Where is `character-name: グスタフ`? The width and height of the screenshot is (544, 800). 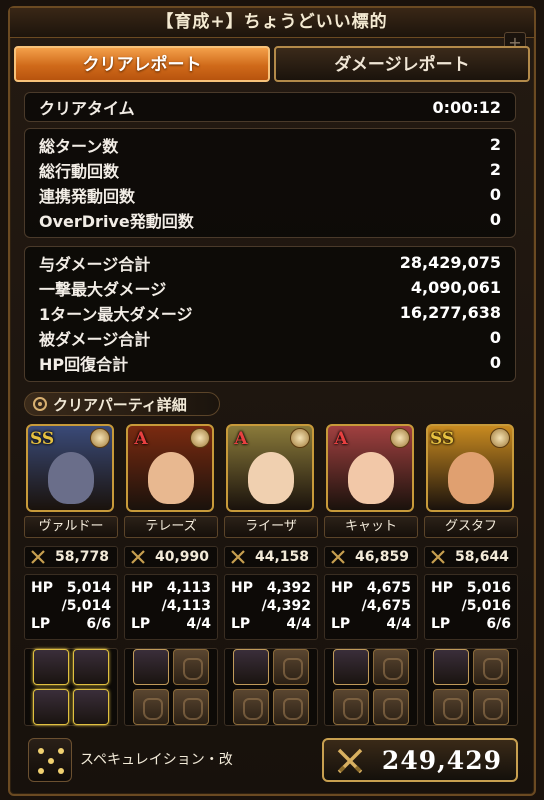
character-name: グスタフ is located at coordinates (471, 527).